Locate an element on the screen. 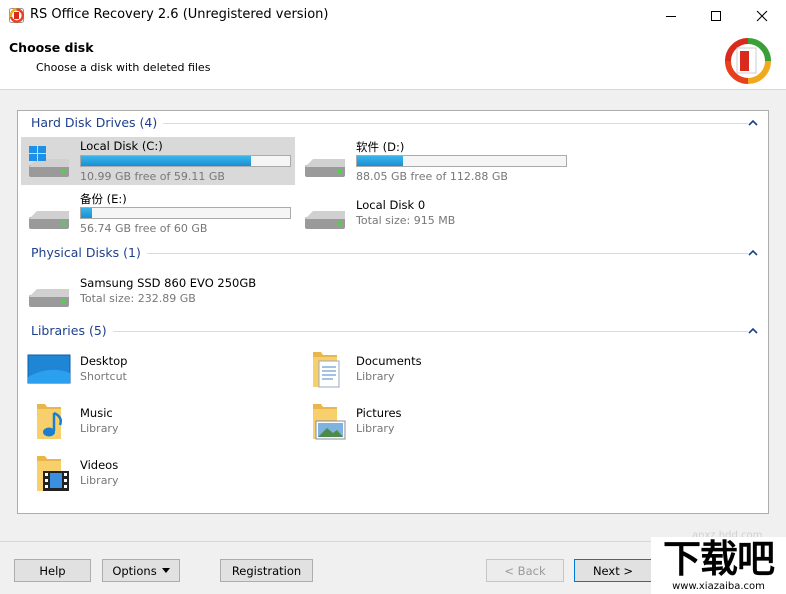  group-title-hard-disk-drives: Hard Disk Drives (4) is located at coordinates (97, 122).